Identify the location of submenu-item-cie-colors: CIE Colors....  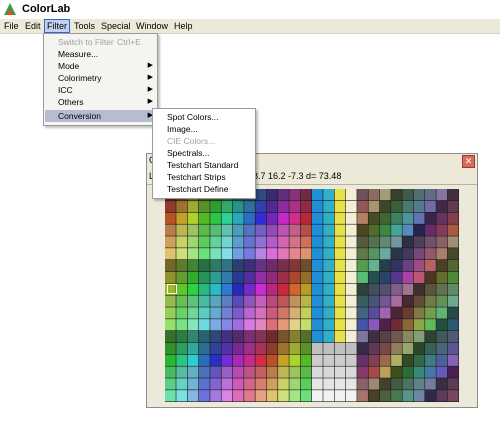
(204, 141).